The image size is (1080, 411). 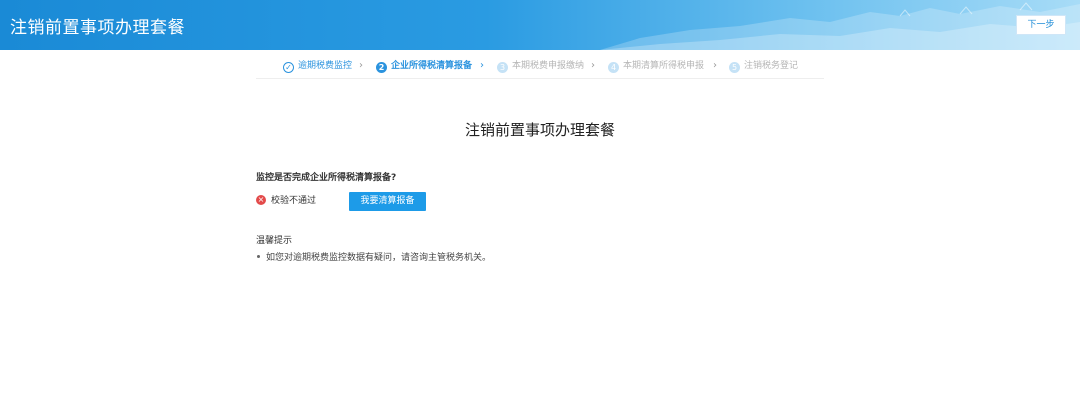 What do you see at coordinates (274, 241) in the screenshot?
I see `tips-title: 温馨提示` at bounding box center [274, 241].